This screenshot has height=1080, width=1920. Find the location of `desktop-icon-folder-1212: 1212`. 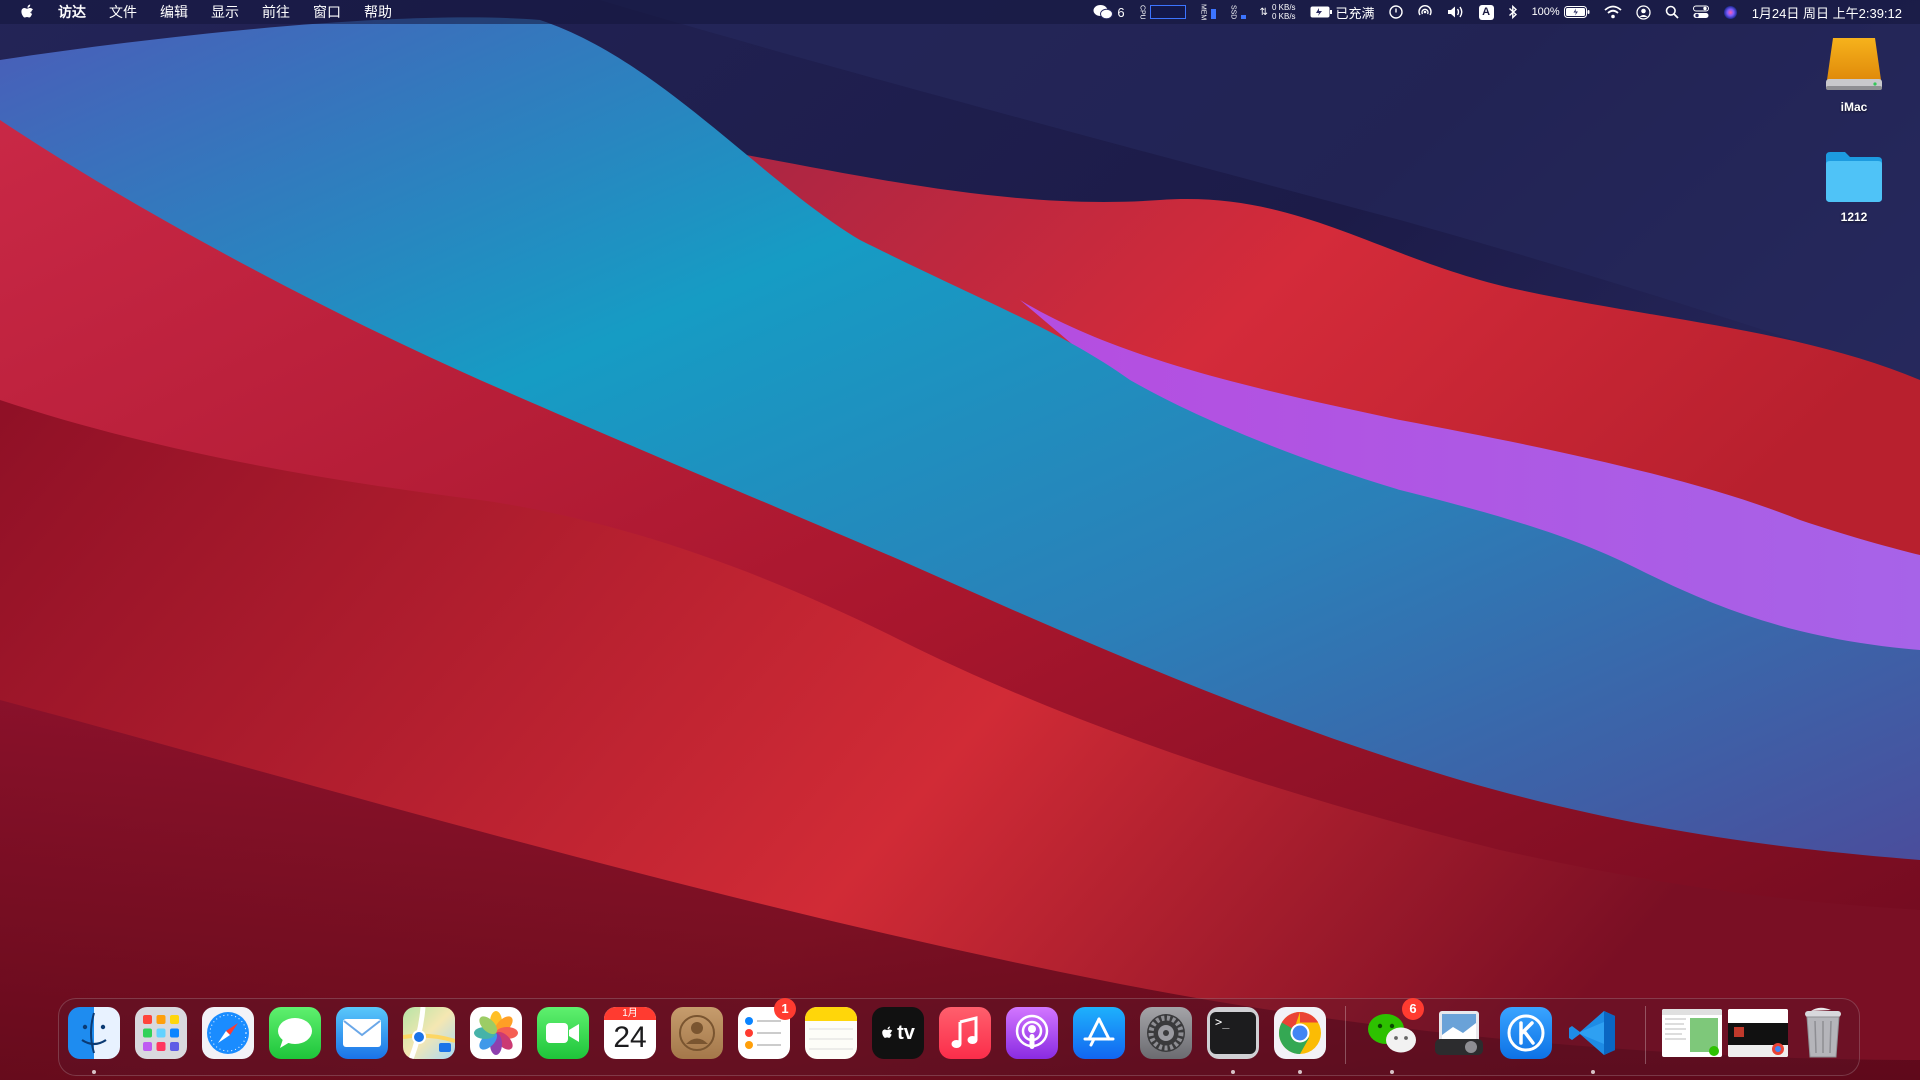

desktop-icon-folder-1212: 1212 is located at coordinates (1854, 187).